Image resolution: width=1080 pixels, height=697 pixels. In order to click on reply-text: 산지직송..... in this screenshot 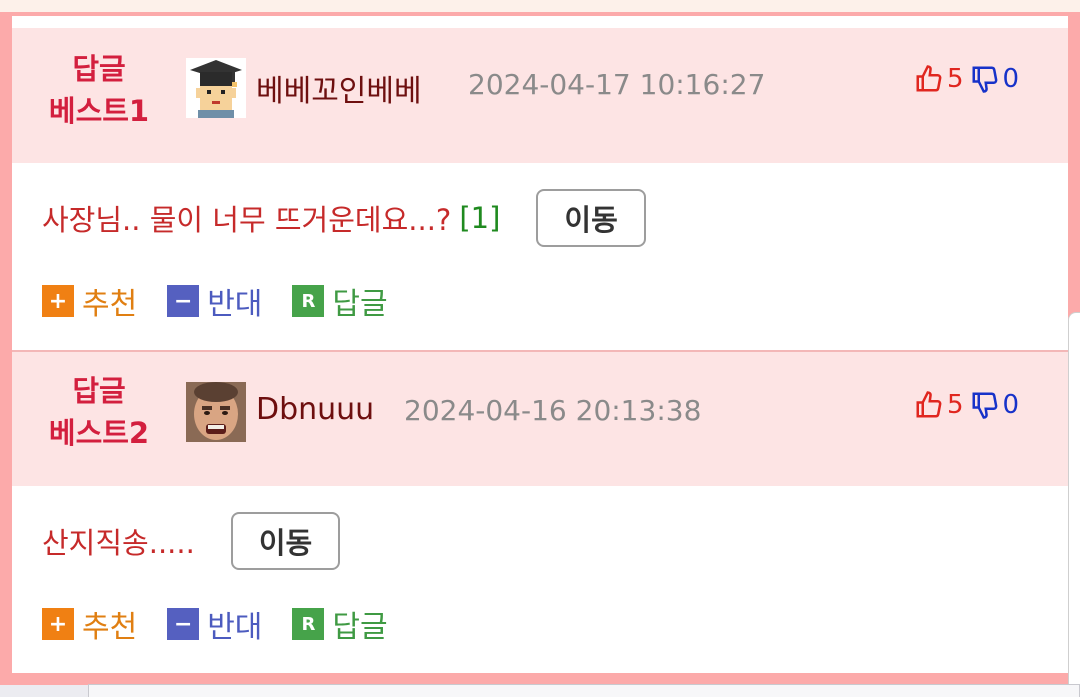, I will do `click(118, 541)`.